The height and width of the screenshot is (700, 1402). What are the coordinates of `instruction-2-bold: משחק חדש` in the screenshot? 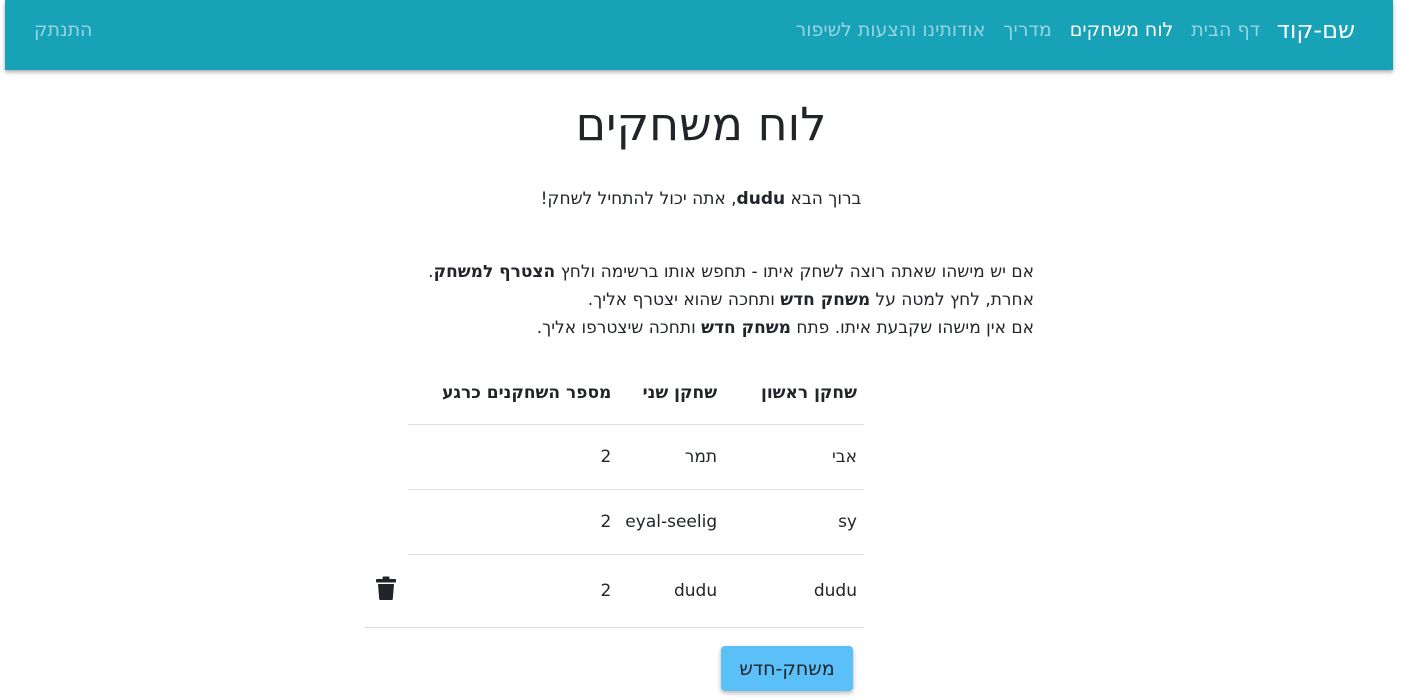 It's located at (825, 300).